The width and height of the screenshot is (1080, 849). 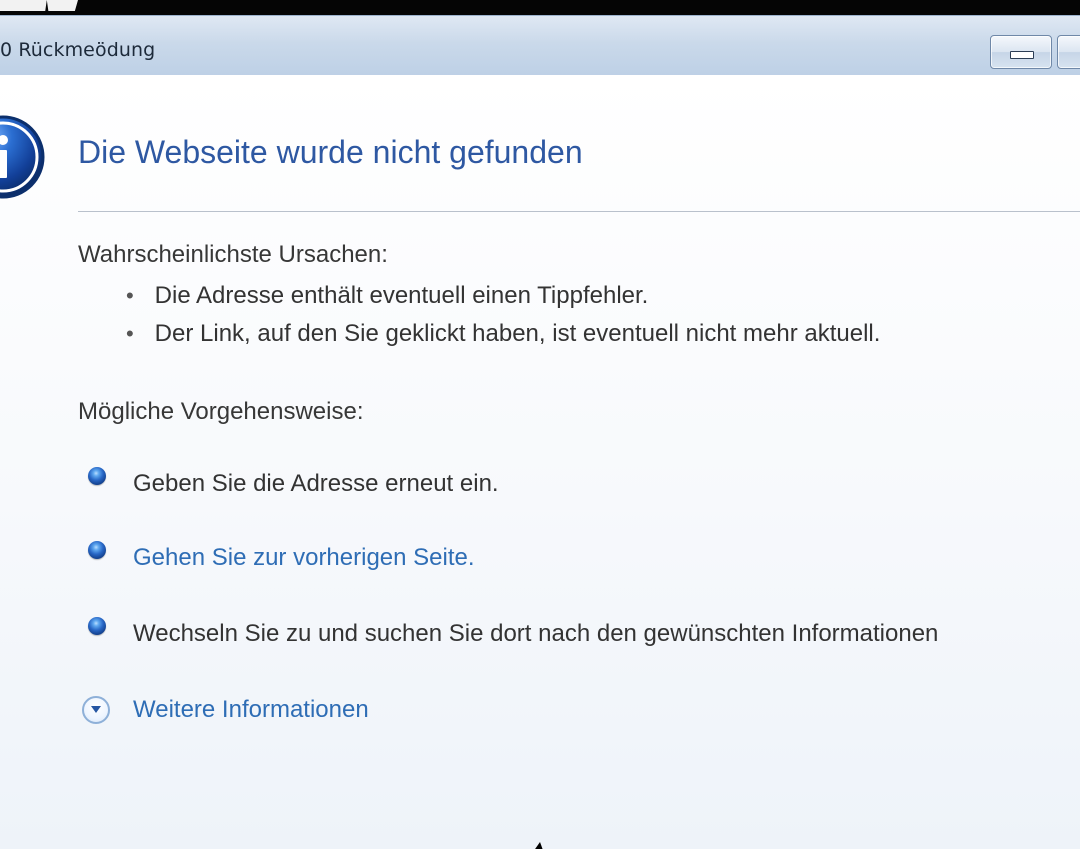 I want to click on minimize-button, so click(x=1021, y=52).